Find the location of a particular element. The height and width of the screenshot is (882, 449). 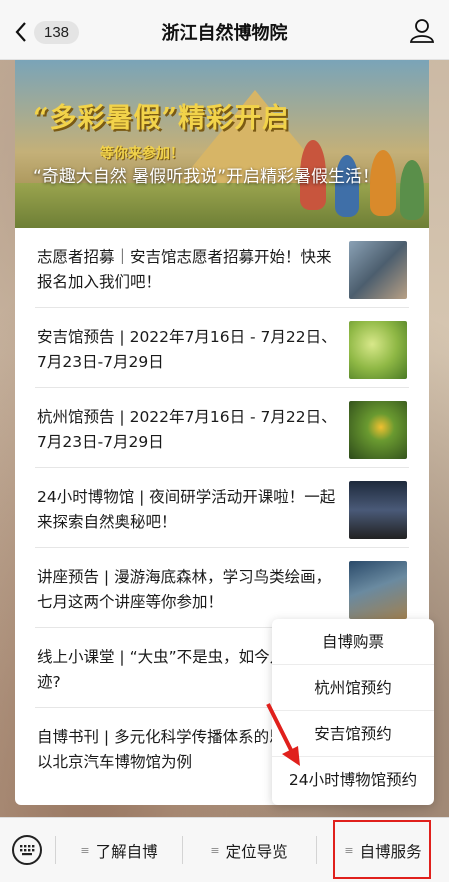

bottom-tab-bar: ≡ 了解自博 ≡ 定位导览 ≡ 自博服务 is located at coordinates (224, 849).